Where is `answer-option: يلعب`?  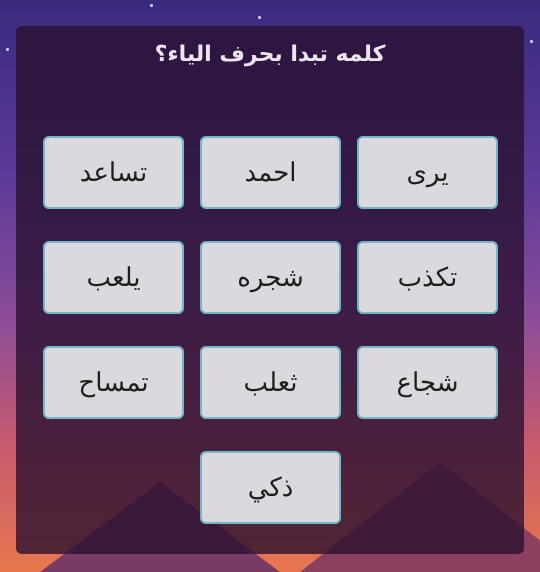
answer-option: يلعب is located at coordinates (113, 277).